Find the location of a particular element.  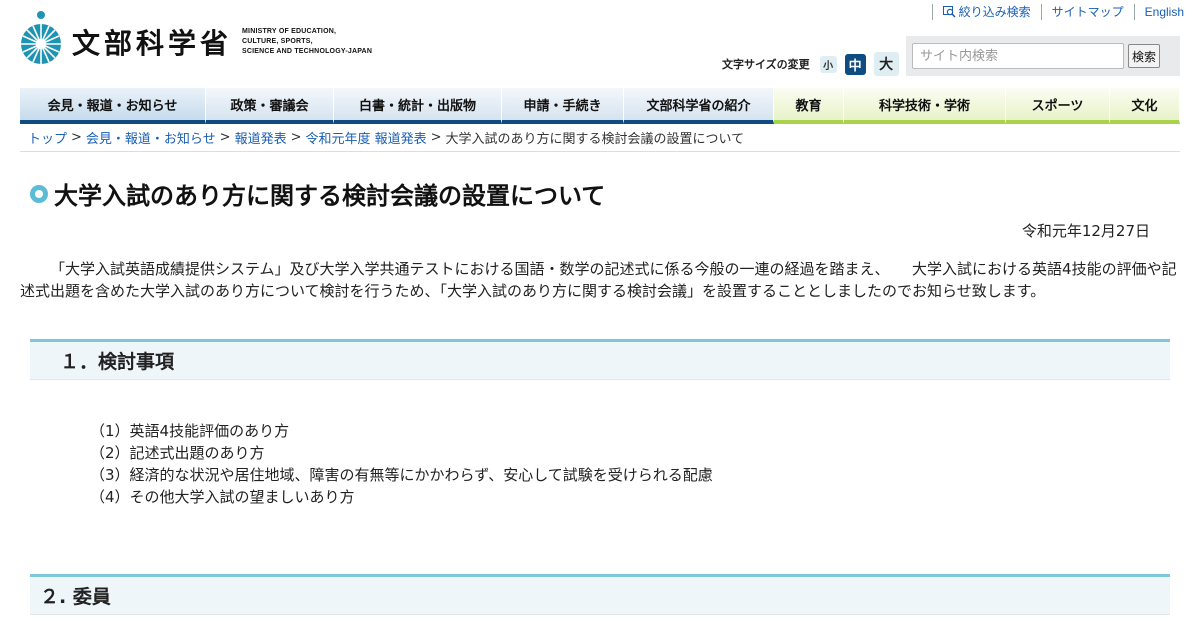

logo-en-line3: SCIENCE AND TECHNOLOGY-JAPAN is located at coordinates (307, 51).